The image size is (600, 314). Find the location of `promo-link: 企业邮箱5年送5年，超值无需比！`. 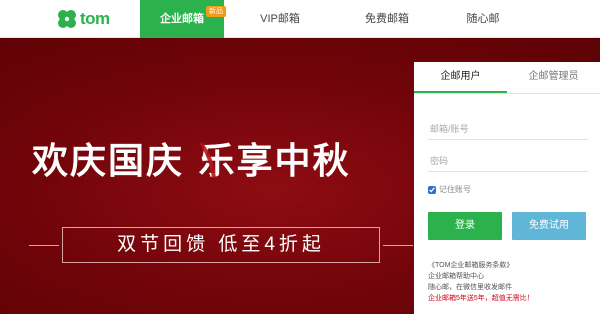

promo-link: 企业邮箱5年送5年，超值无需比！ is located at coordinates (481, 298).